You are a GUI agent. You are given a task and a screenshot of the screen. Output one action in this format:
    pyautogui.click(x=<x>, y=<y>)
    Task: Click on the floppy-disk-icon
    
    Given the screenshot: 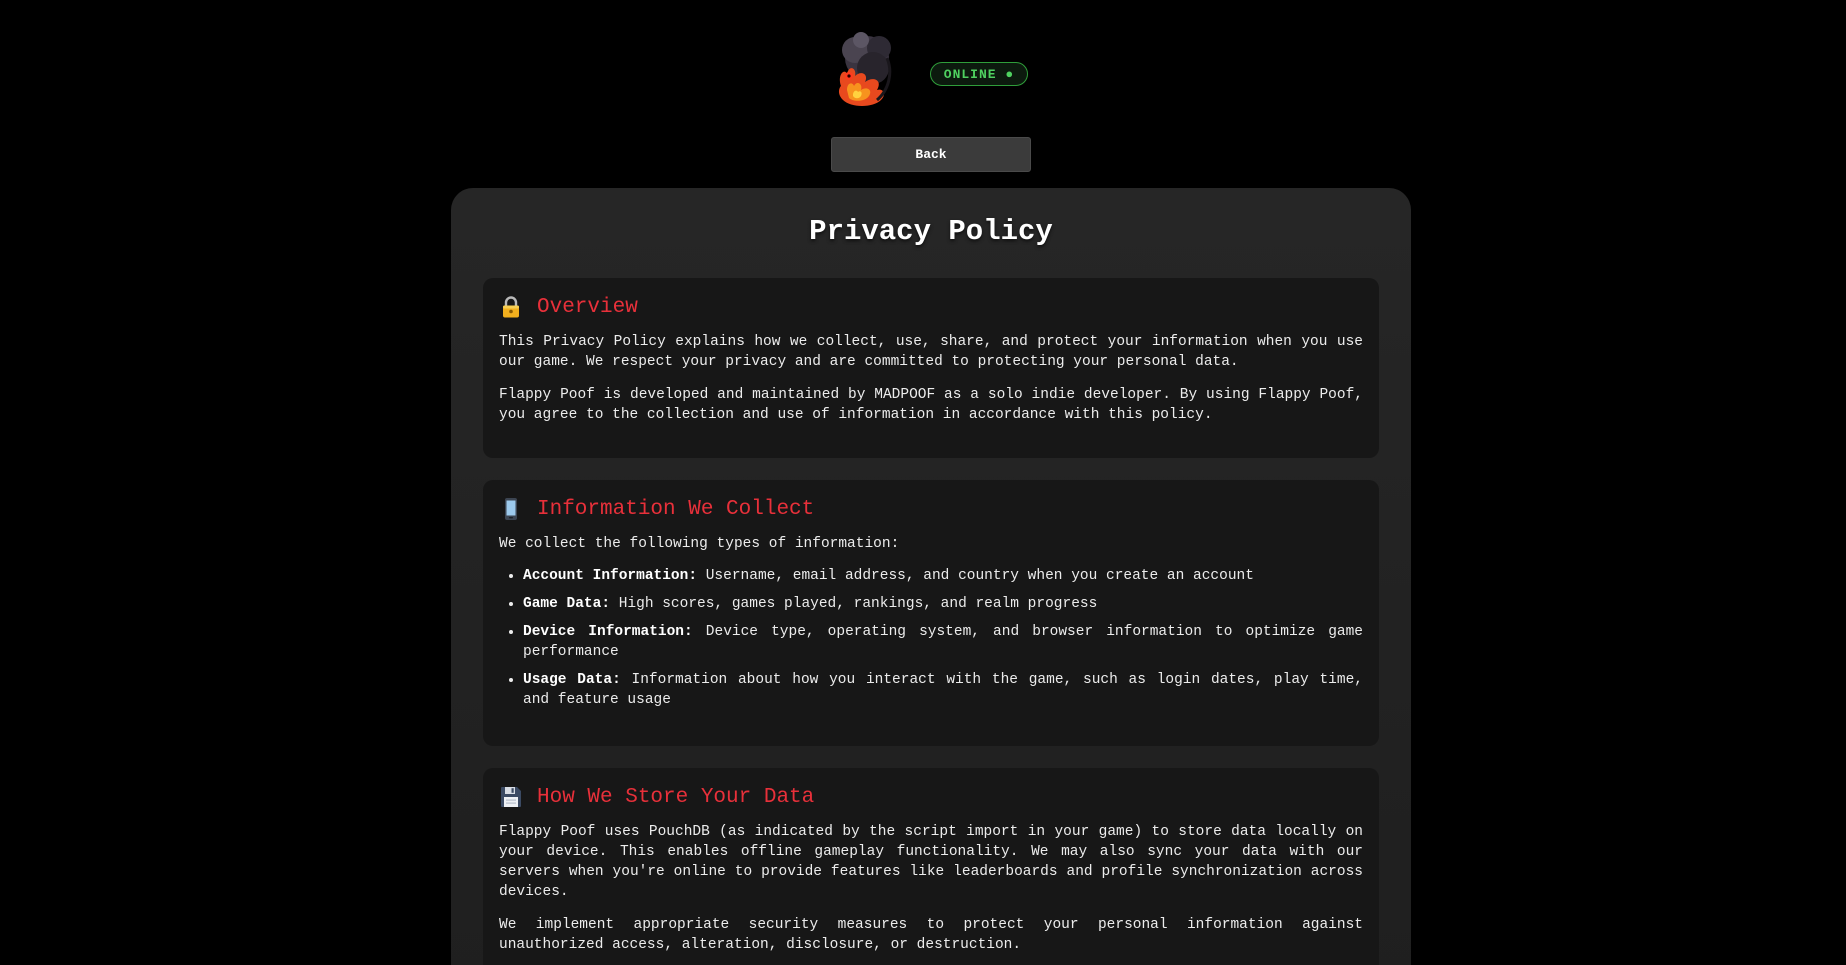 What is the action you would take?
    pyautogui.click(x=511, y=797)
    